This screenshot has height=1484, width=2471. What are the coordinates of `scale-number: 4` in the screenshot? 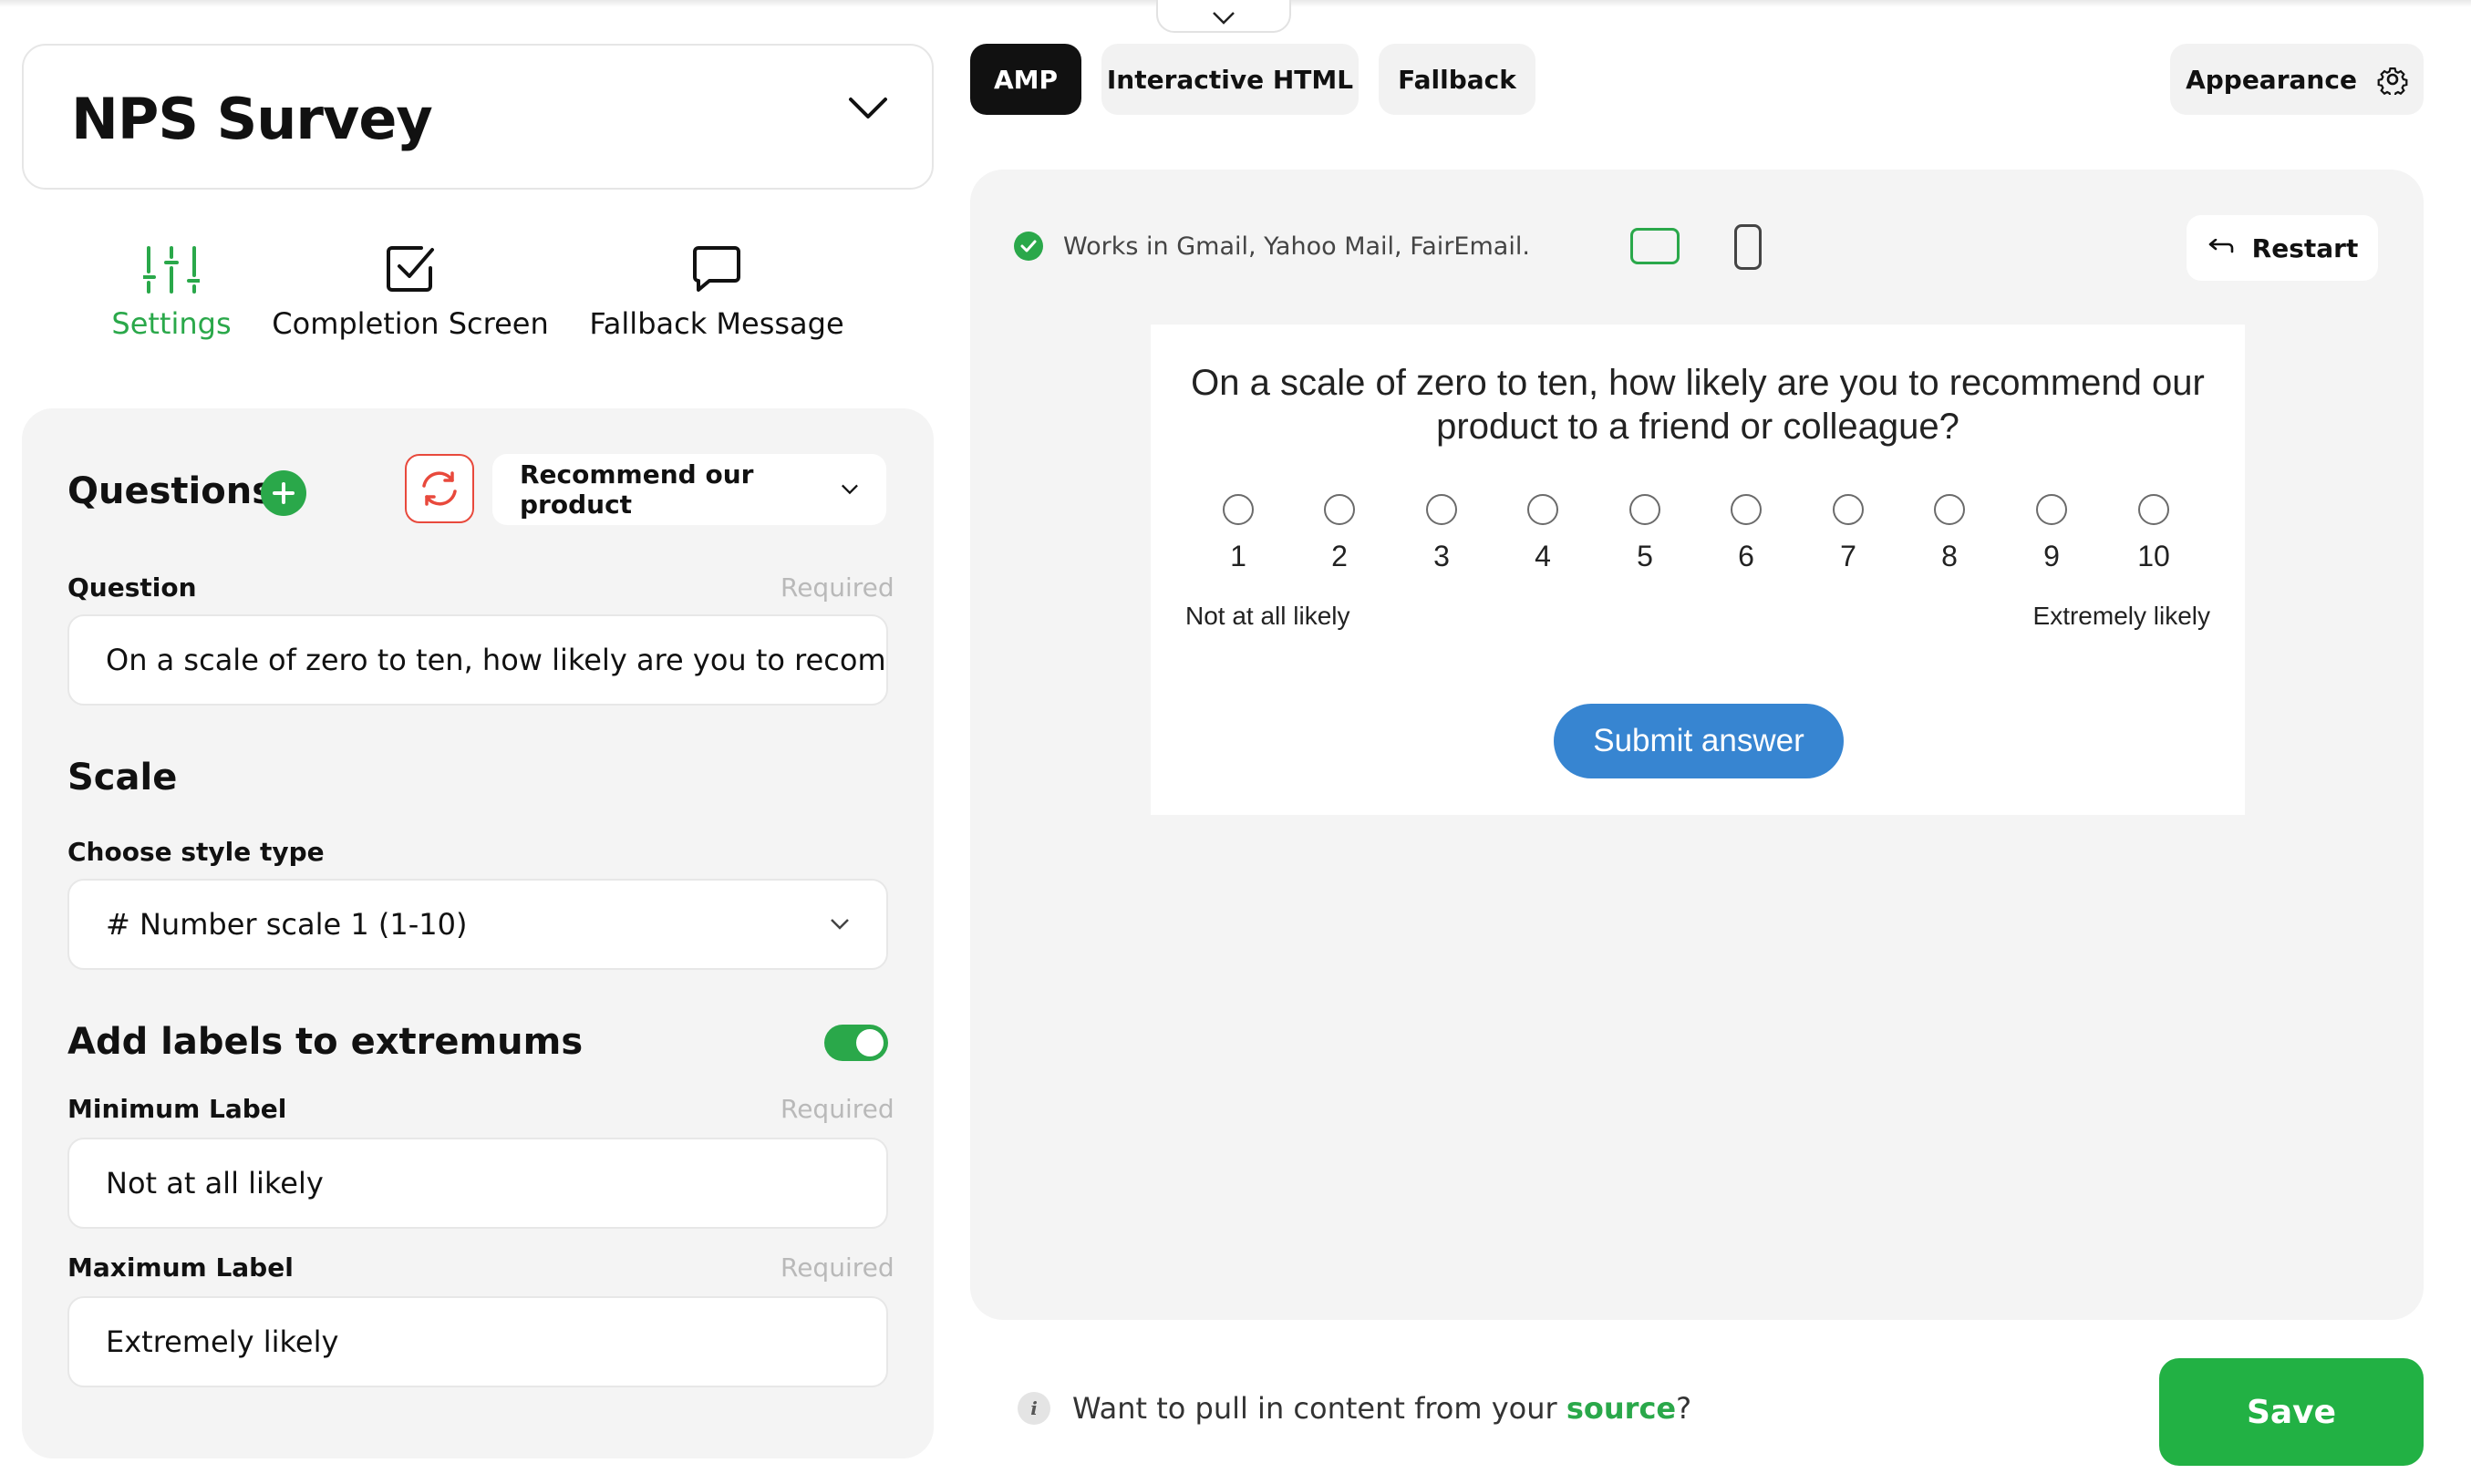 It's located at (1543, 556).